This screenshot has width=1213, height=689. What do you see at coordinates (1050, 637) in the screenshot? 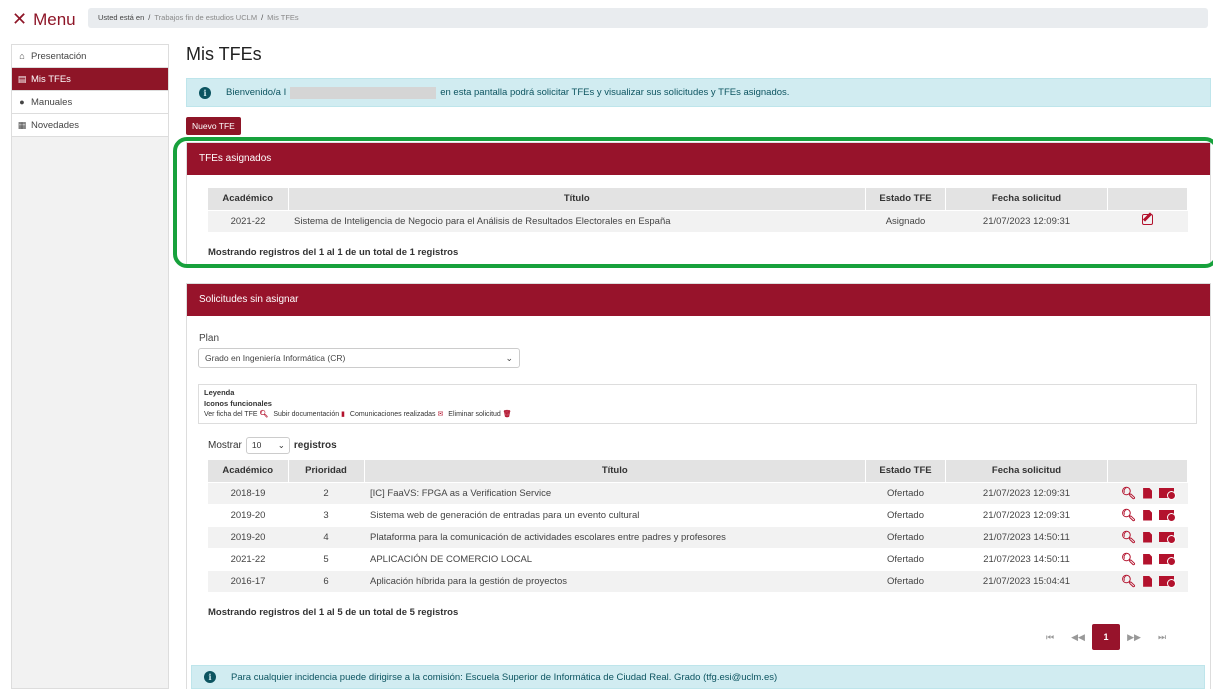
I see `first-page-button: ⏮` at bounding box center [1050, 637].